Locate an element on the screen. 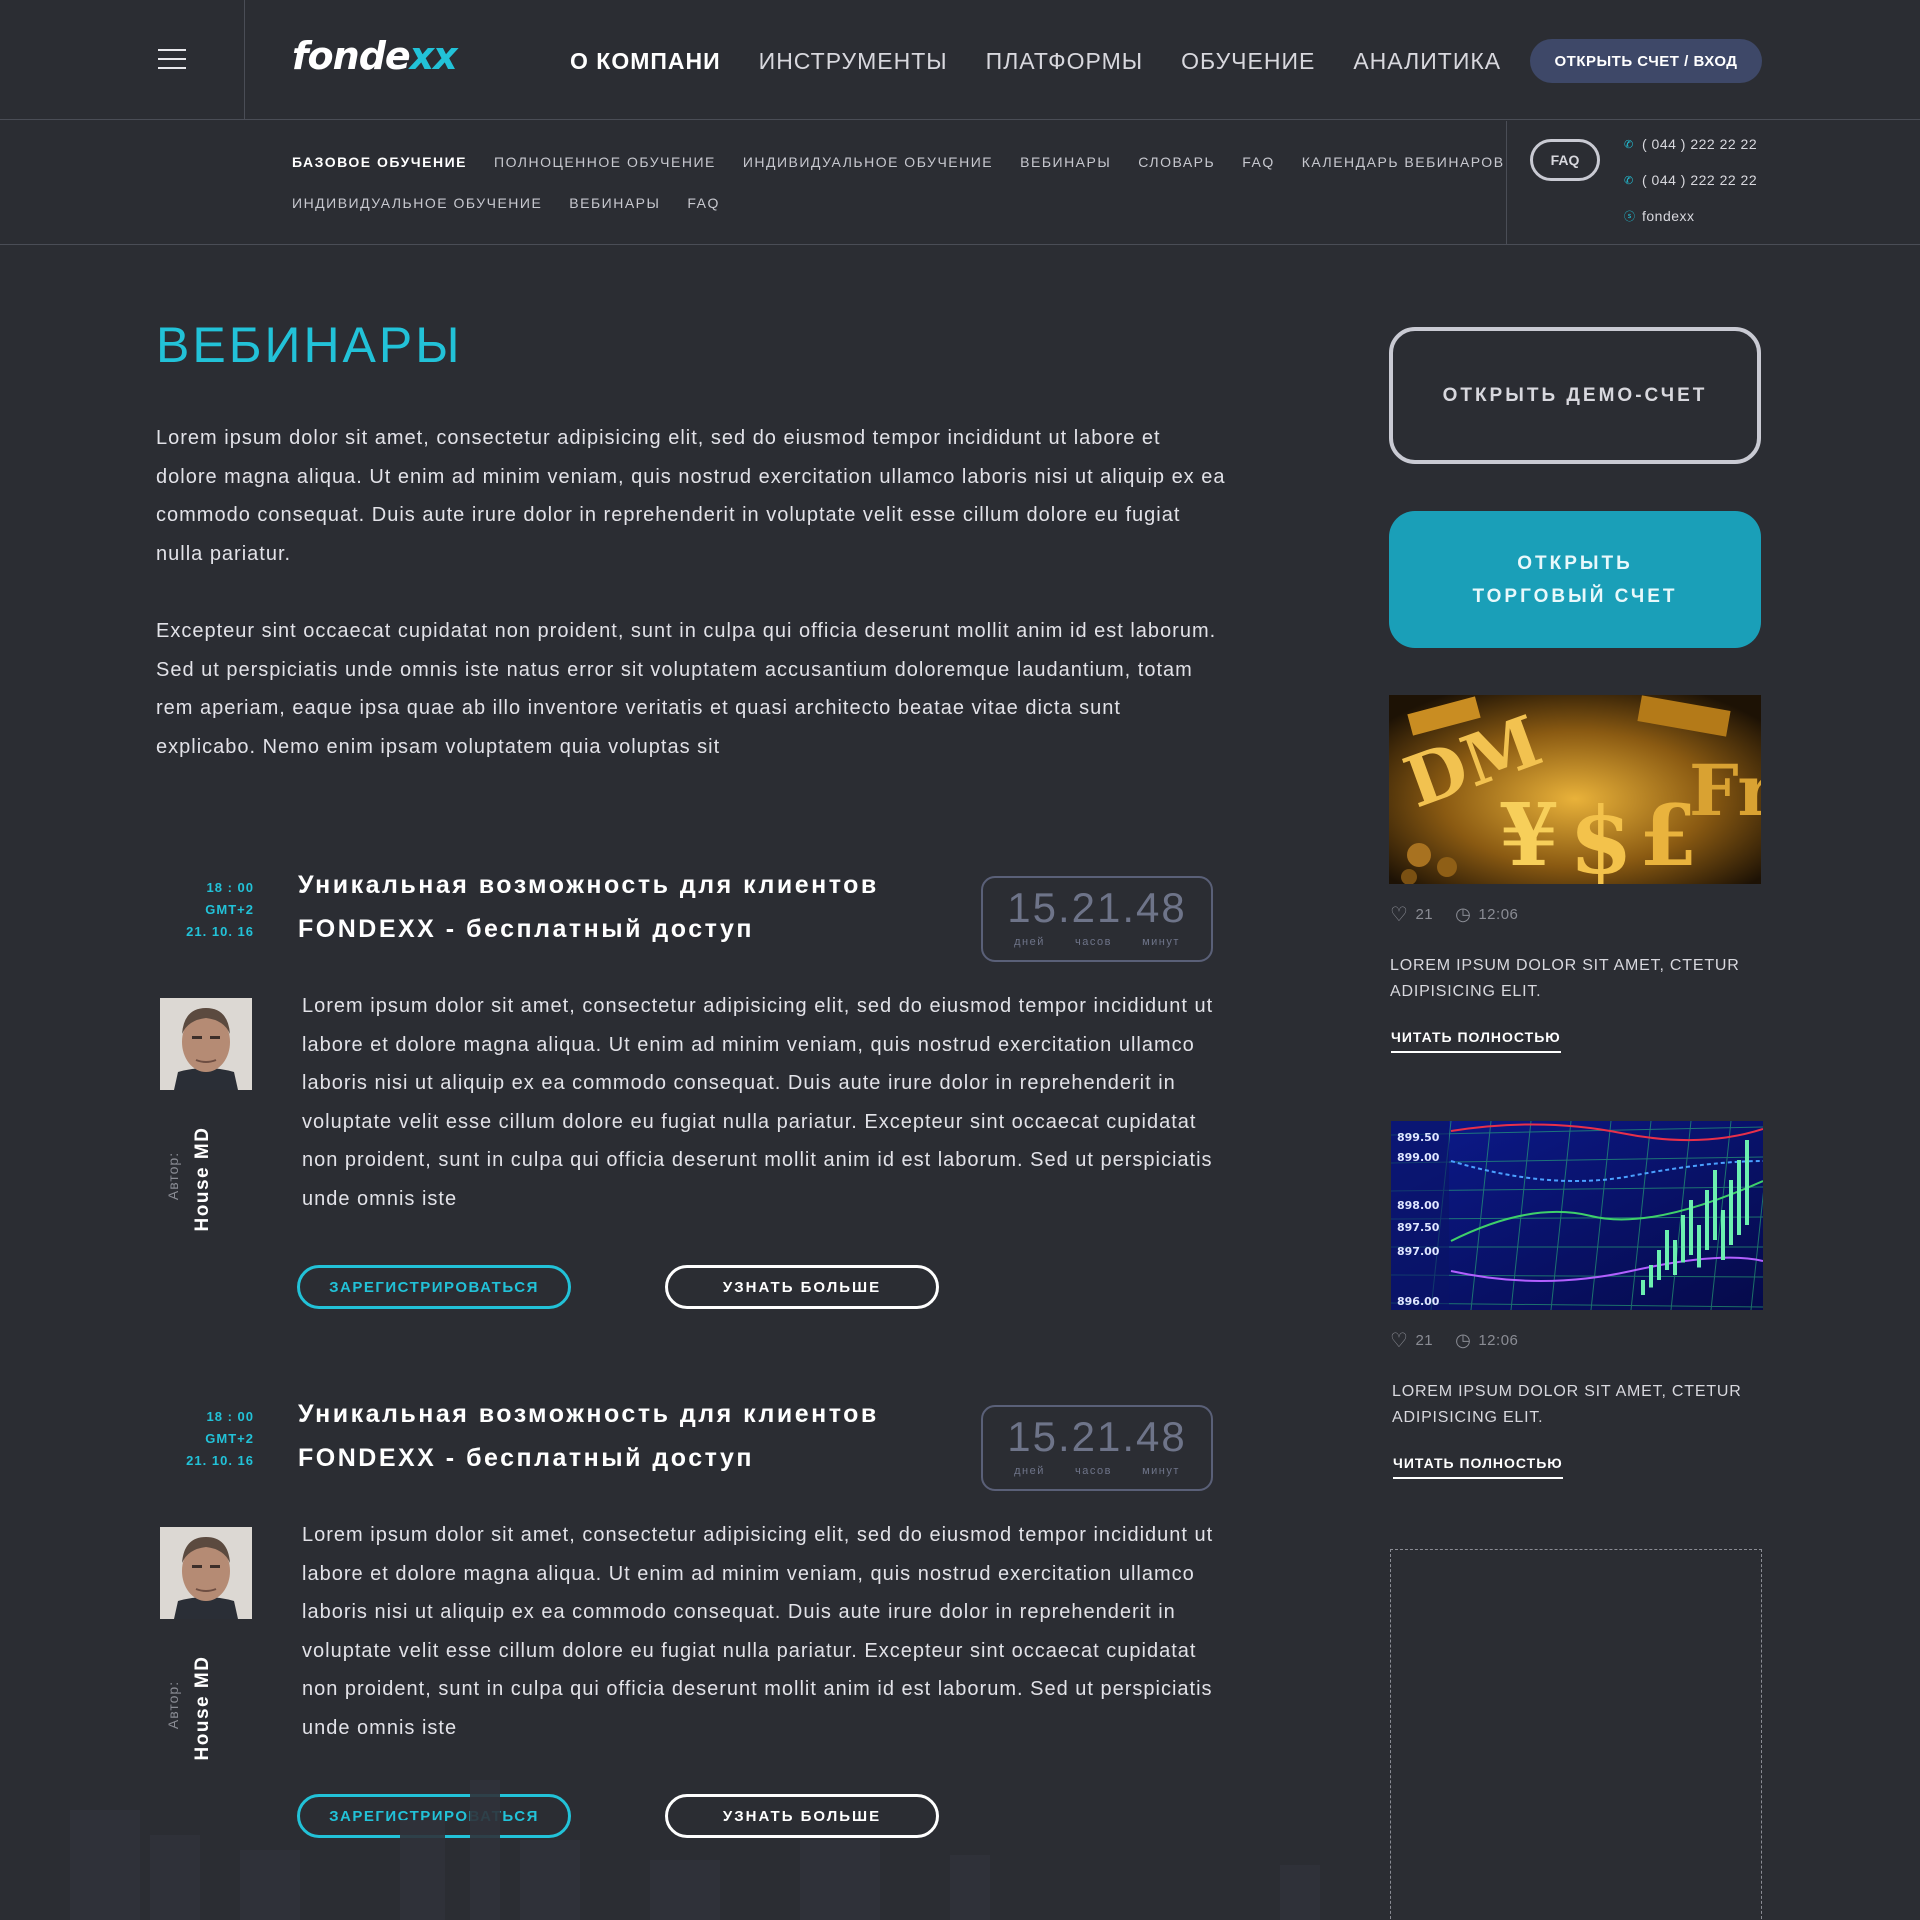  skype-name: fondexx is located at coordinates (1668, 216).